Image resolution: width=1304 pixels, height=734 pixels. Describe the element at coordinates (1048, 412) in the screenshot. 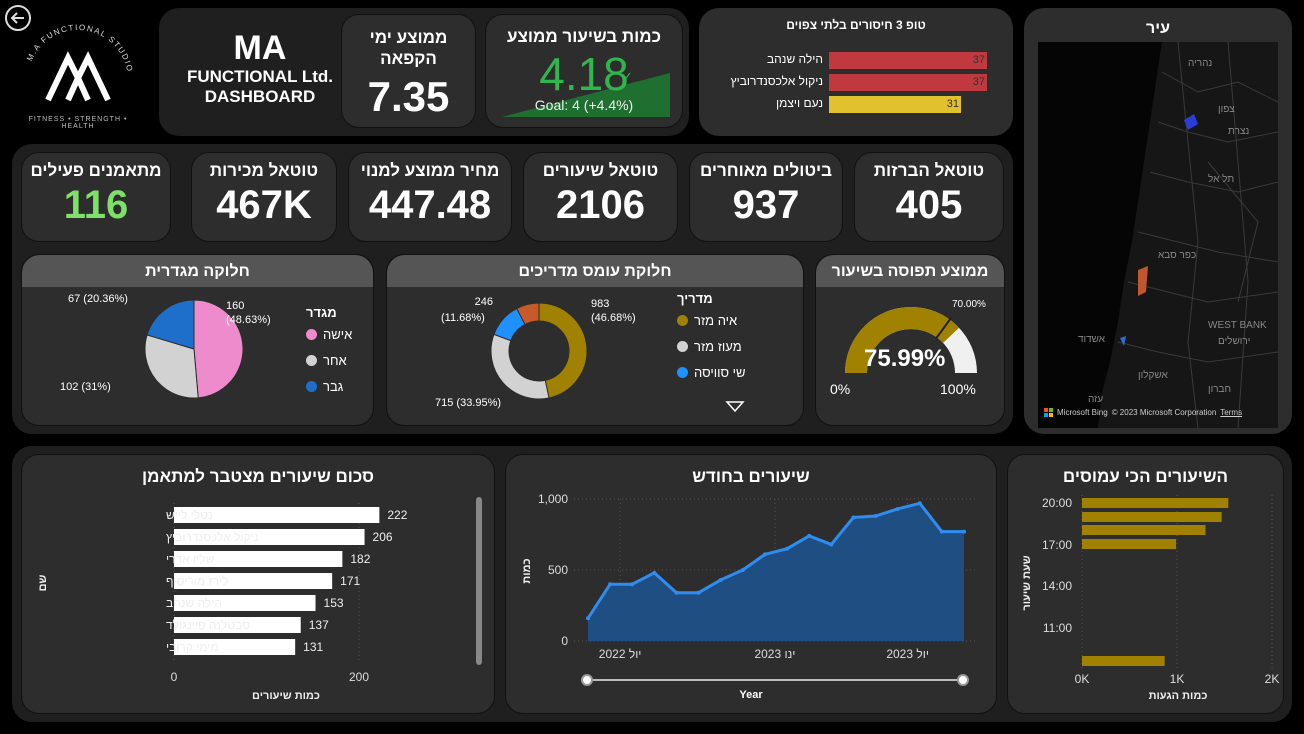

I see `microsoft-logo-icon` at that location.